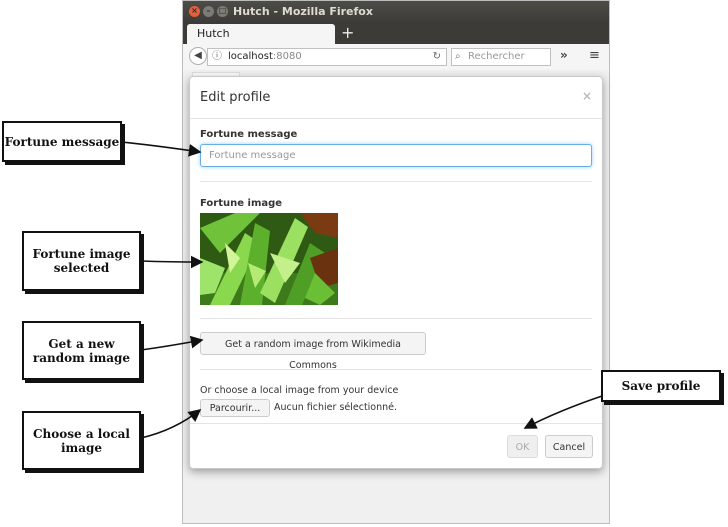 The height and width of the screenshot is (527, 728). What do you see at coordinates (522, 446) in the screenshot?
I see `ok-button: OK` at bounding box center [522, 446].